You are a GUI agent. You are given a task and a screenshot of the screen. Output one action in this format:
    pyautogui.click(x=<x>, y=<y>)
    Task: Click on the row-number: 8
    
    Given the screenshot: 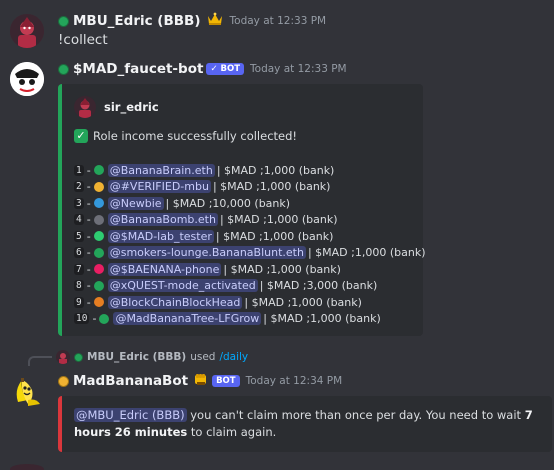 What is the action you would take?
    pyautogui.click(x=79, y=285)
    